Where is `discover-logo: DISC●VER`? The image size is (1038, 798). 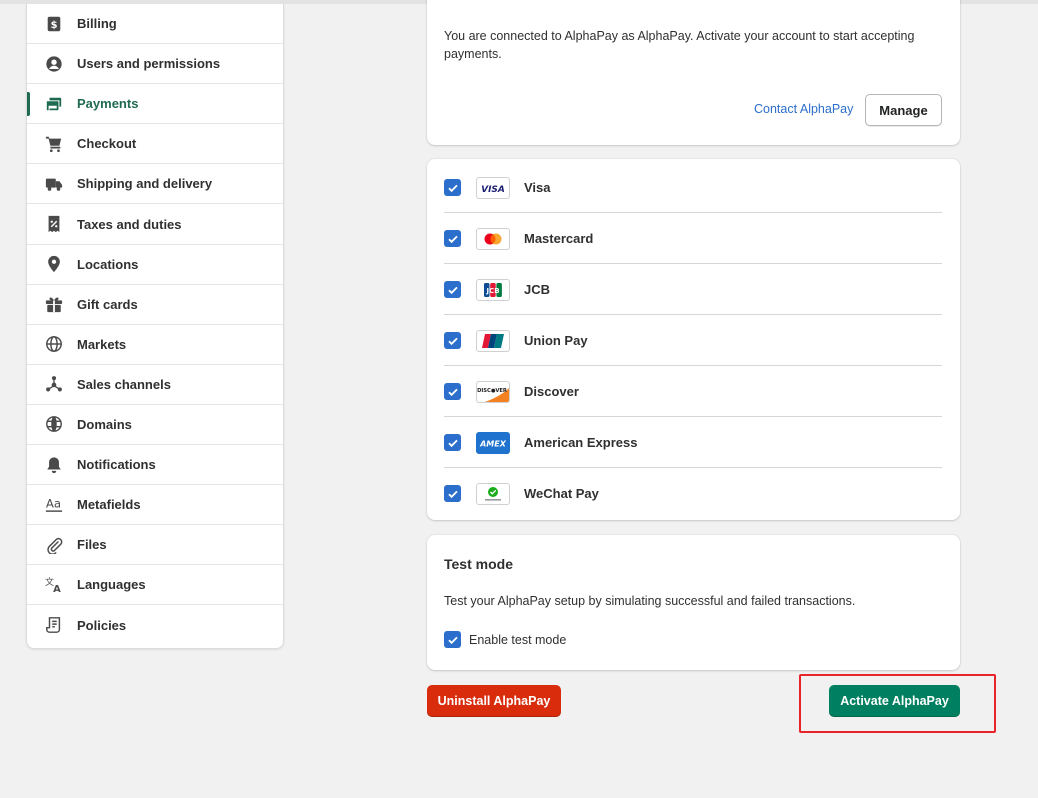
discover-logo: DISC●VER is located at coordinates (493, 391).